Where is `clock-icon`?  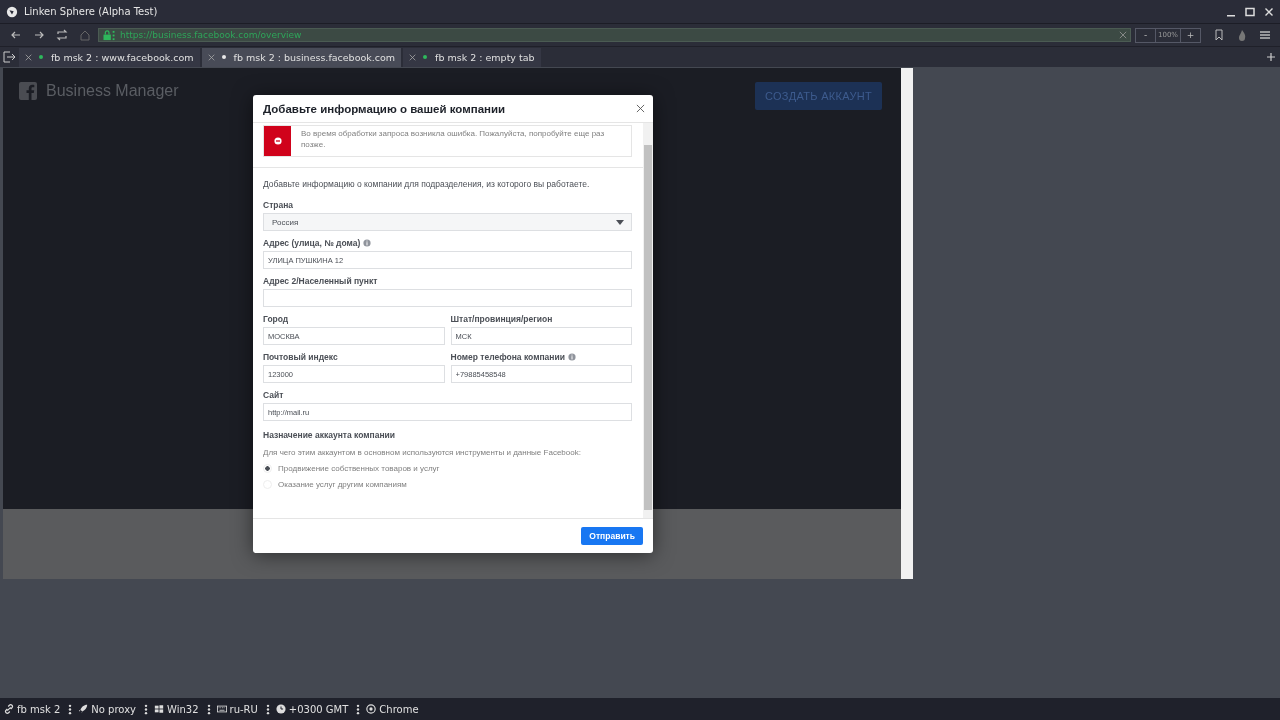
clock-icon is located at coordinates (280, 709).